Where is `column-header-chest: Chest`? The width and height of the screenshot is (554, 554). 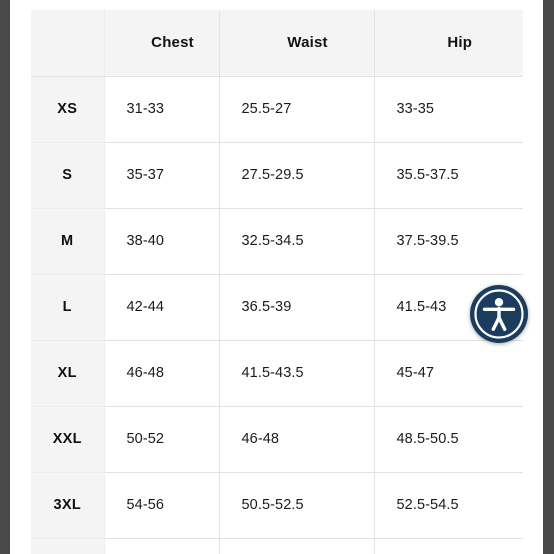
column-header-chest: Chest is located at coordinates (162, 43).